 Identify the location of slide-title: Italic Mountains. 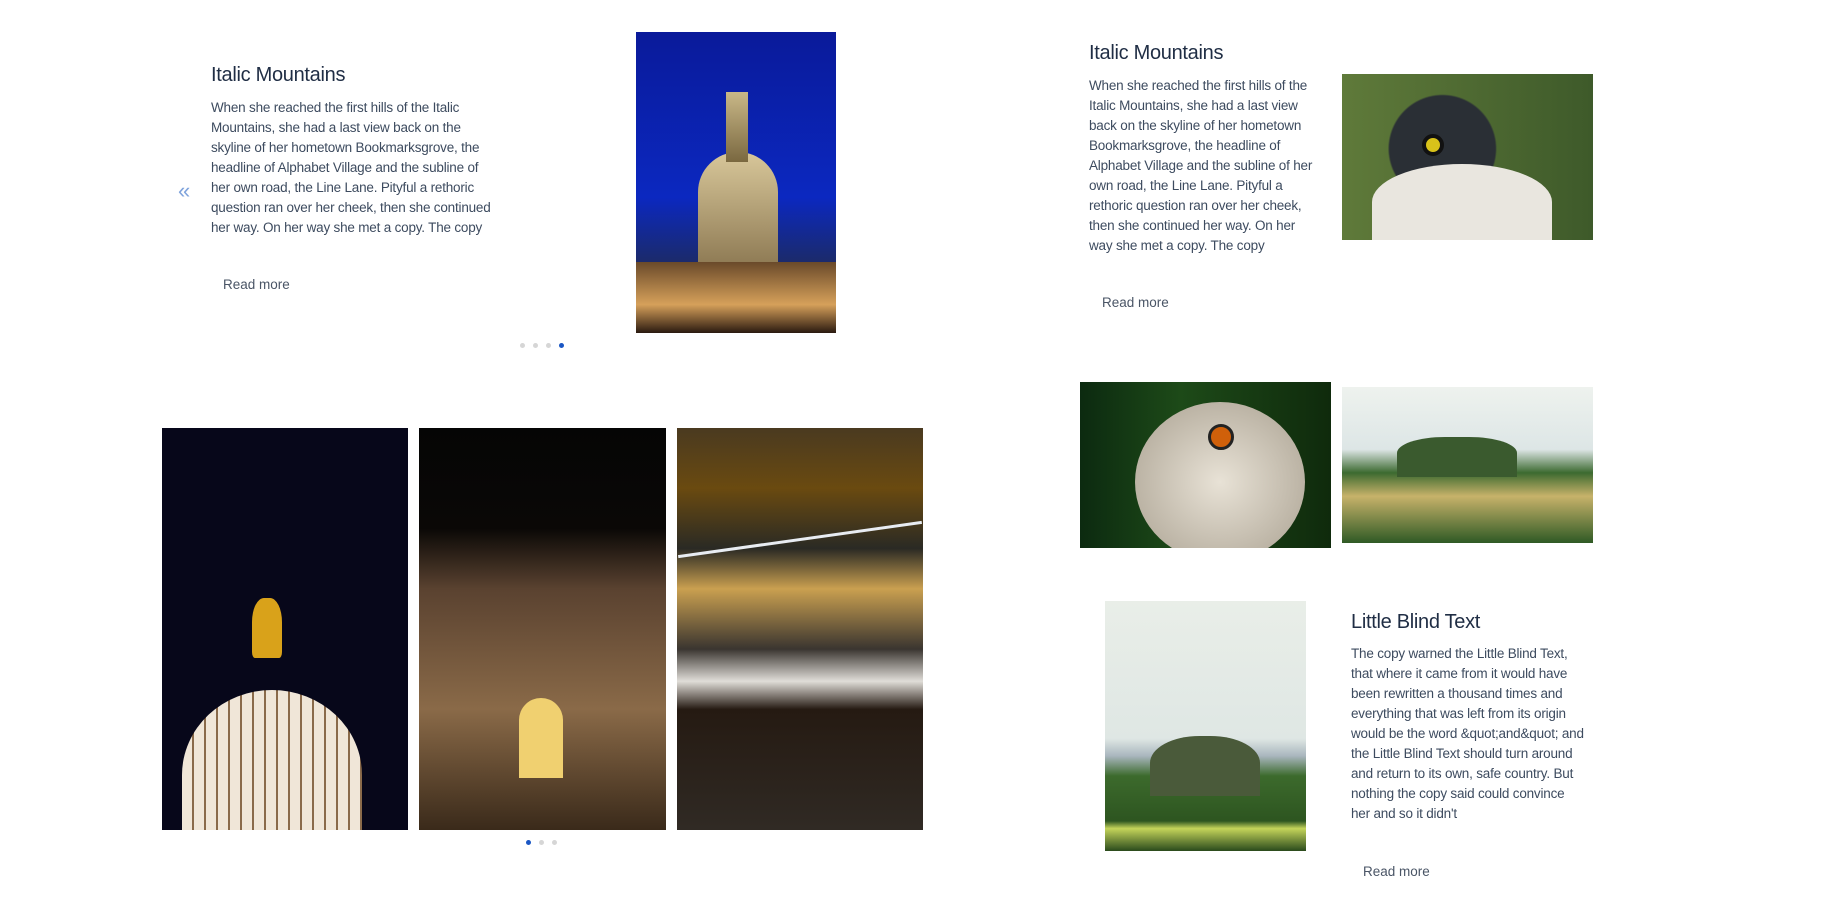
(278, 75).